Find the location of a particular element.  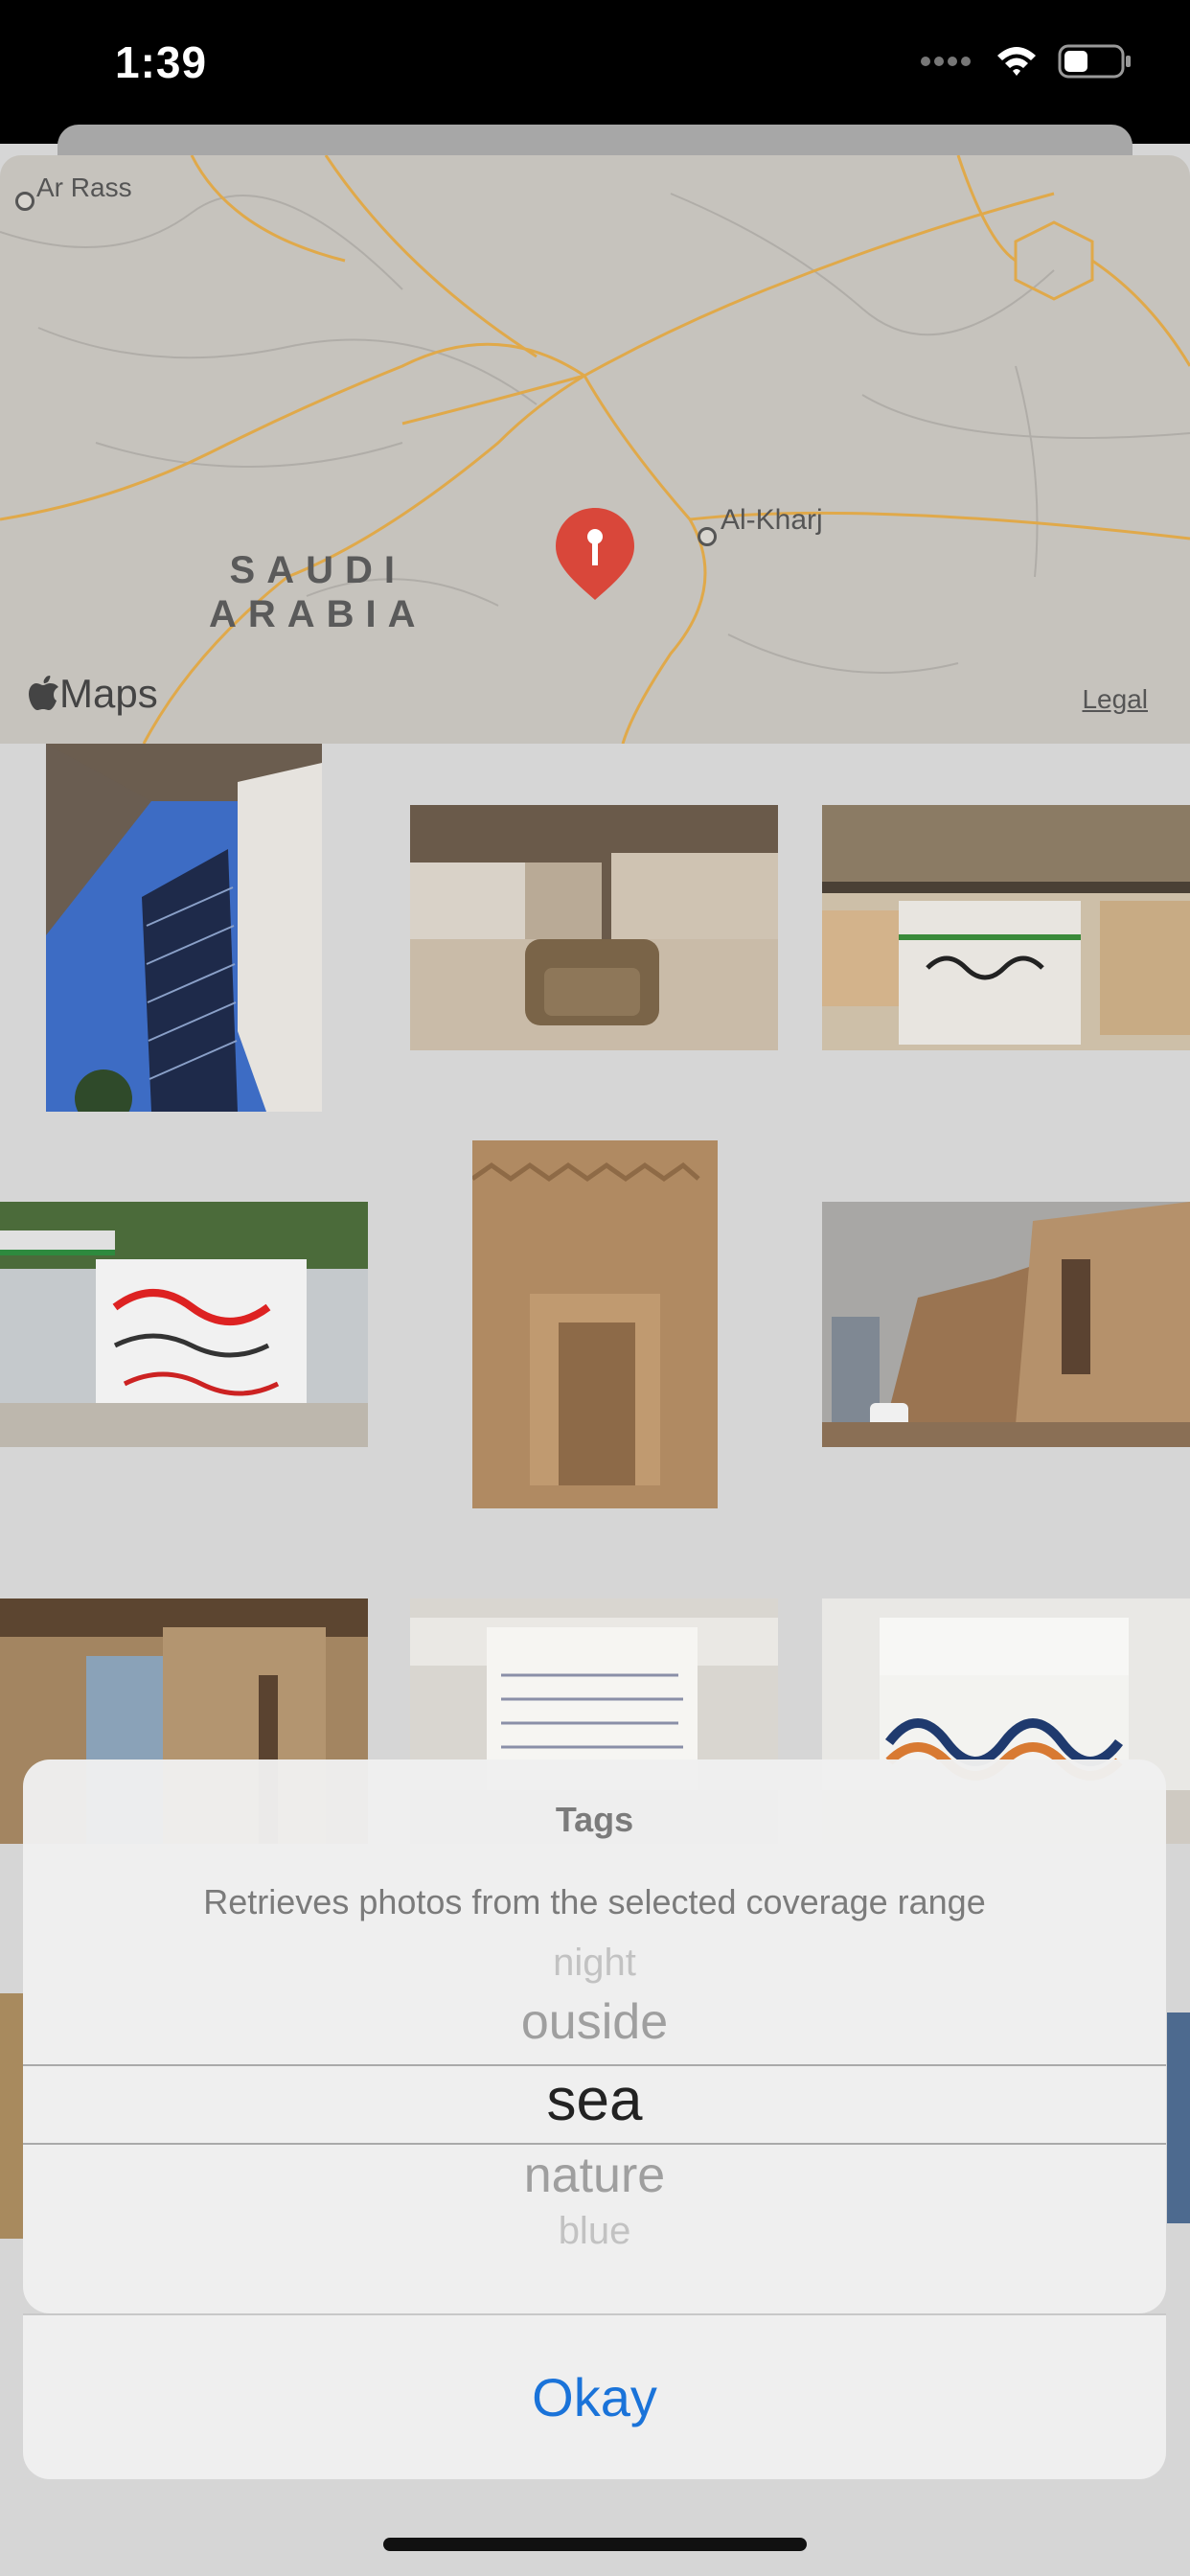

home-indicator is located at coordinates (595, 2544).